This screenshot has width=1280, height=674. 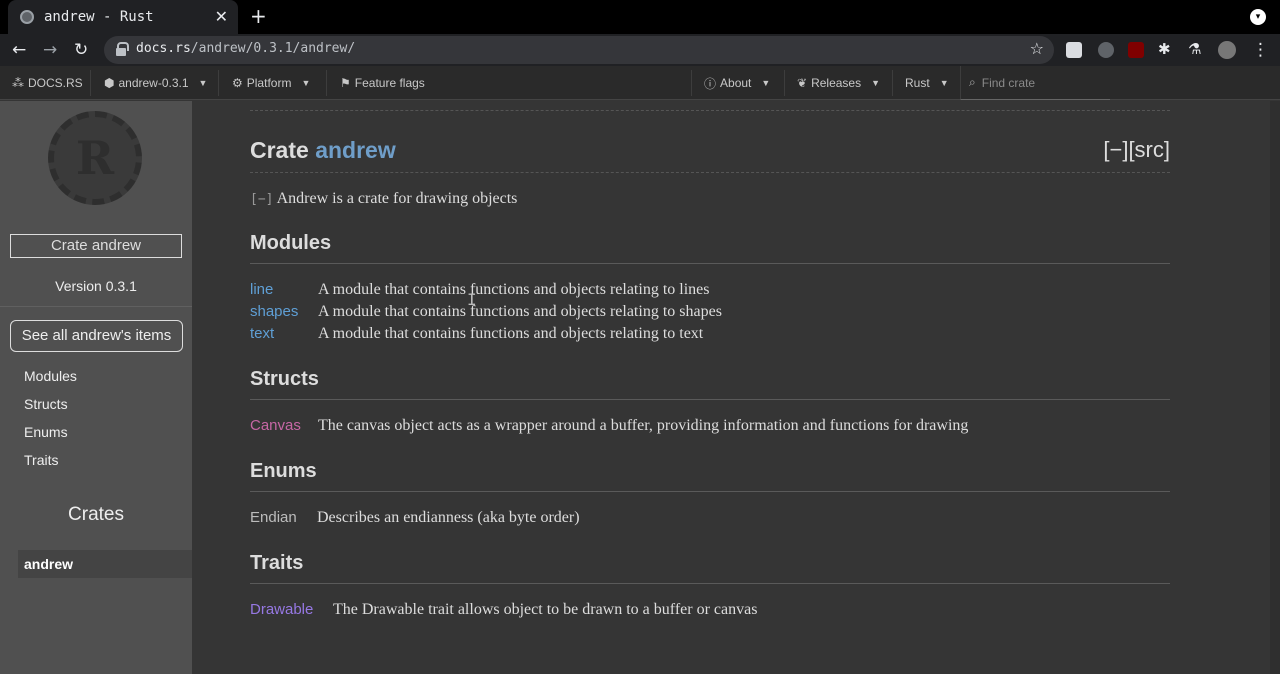 I want to click on browser-menu-icon: ⋮, so click(x=1260, y=50).